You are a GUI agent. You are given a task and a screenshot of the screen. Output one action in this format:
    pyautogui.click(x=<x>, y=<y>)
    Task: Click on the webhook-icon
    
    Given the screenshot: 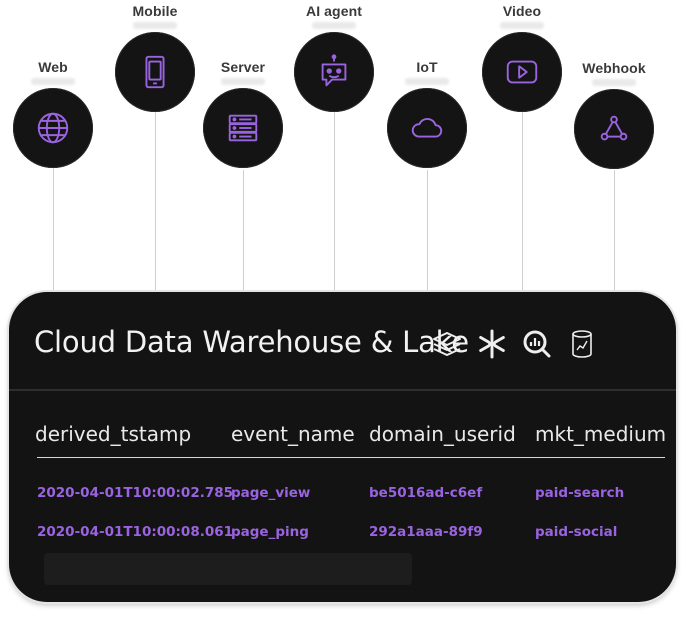 What is the action you would take?
    pyautogui.click(x=614, y=129)
    